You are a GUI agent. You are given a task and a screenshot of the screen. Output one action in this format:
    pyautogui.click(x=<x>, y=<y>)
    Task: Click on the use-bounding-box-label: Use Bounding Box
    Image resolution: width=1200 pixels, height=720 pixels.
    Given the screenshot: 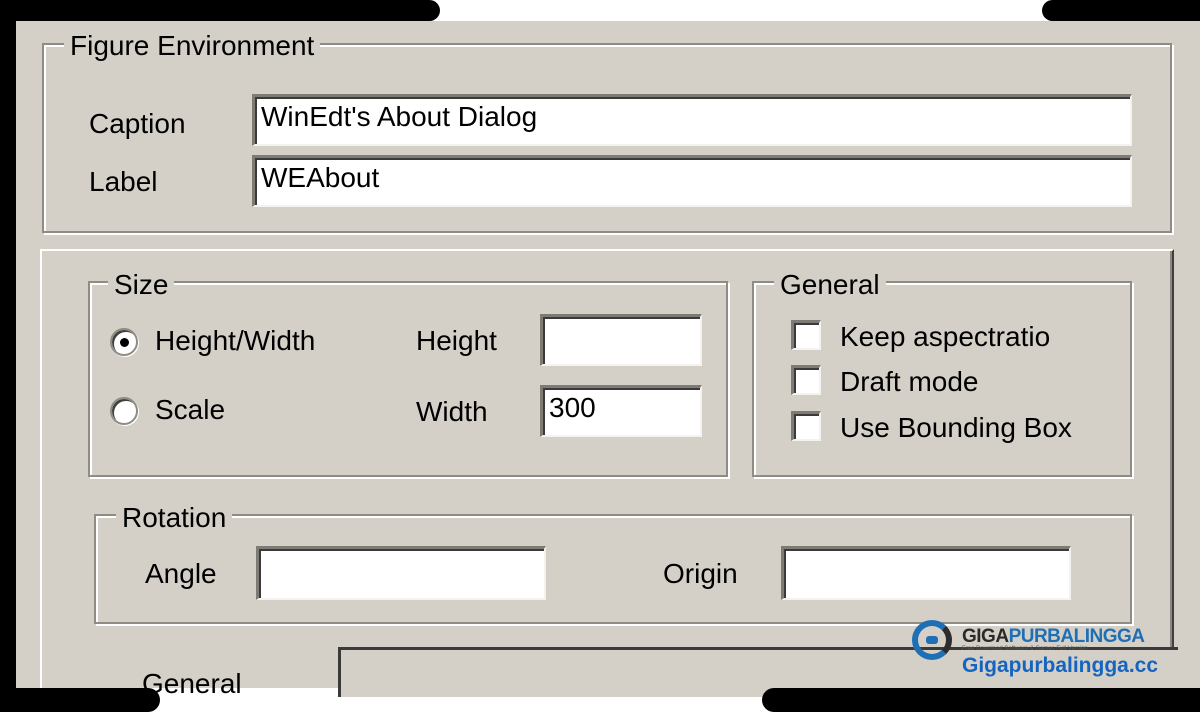 What is the action you would take?
    pyautogui.click(x=956, y=428)
    